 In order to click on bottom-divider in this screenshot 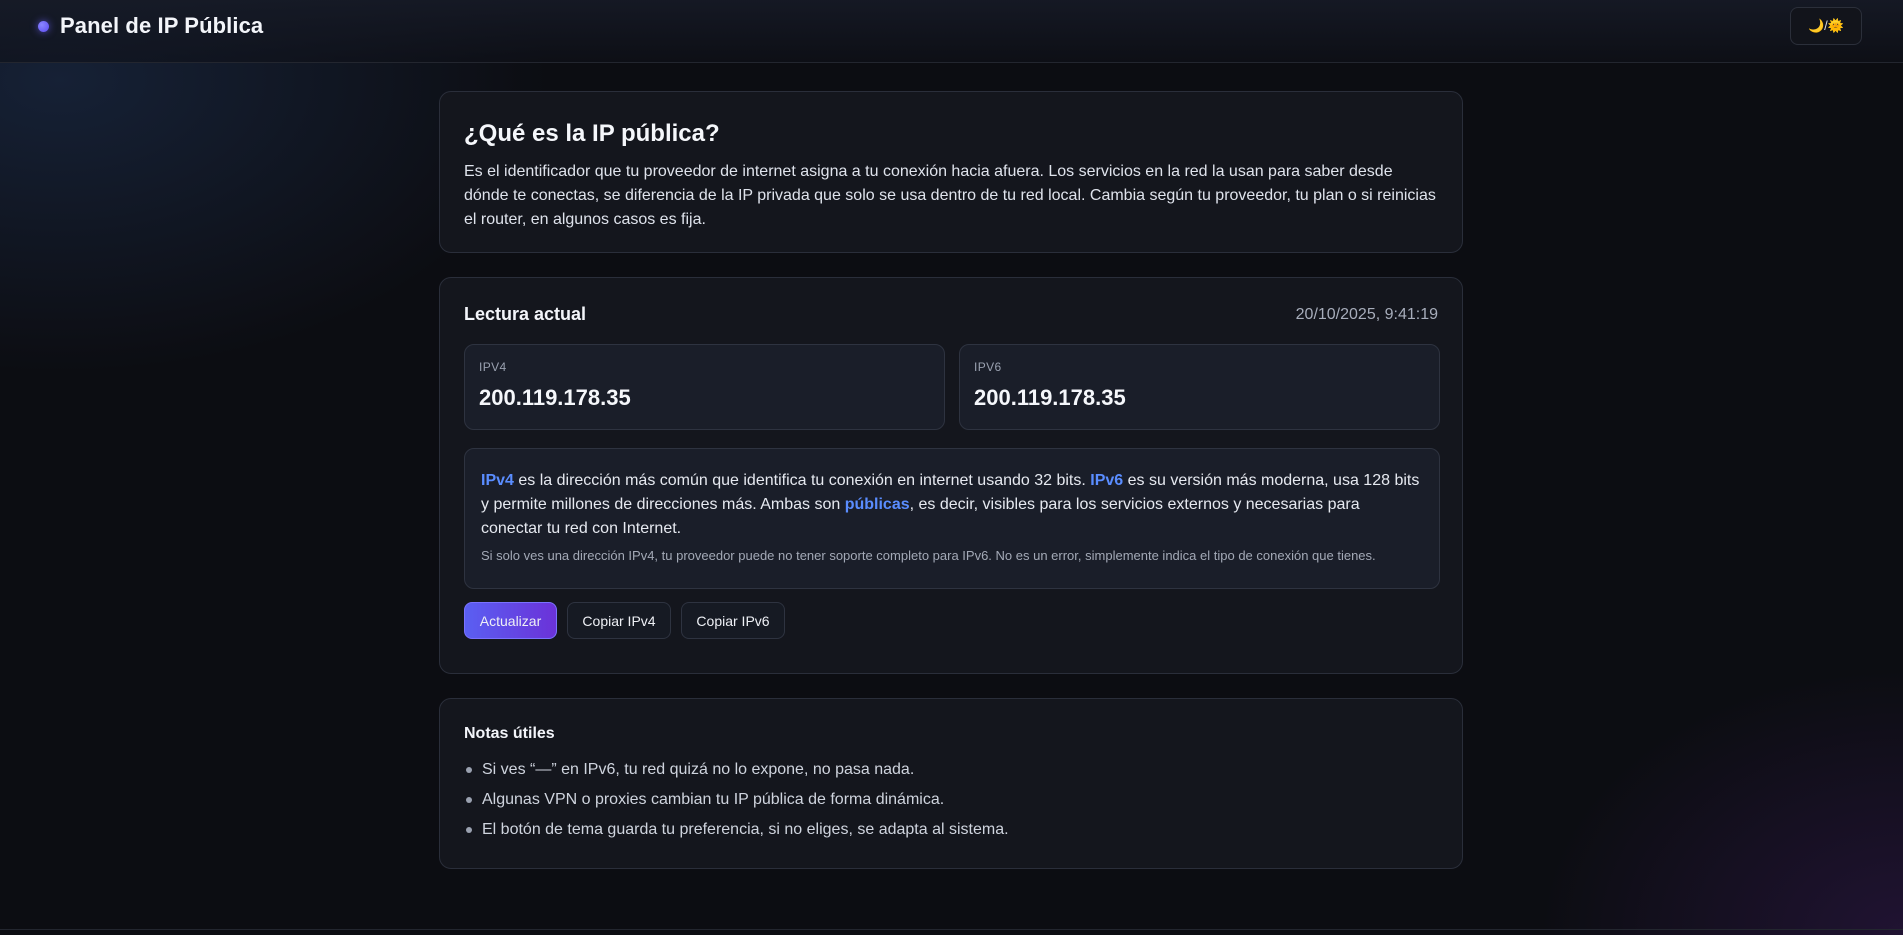, I will do `click(951, 929)`.